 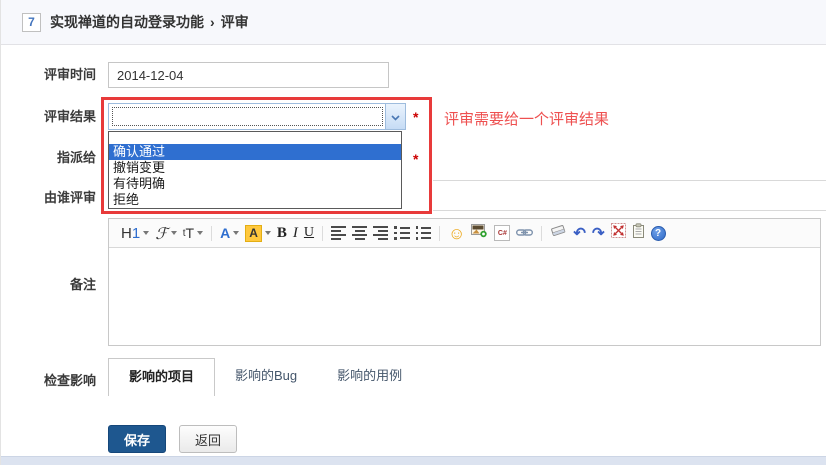 What do you see at coordinates (255, 138) in the screenshot?
I see `dropdown-option-empty` at bounding box center [255, 138].